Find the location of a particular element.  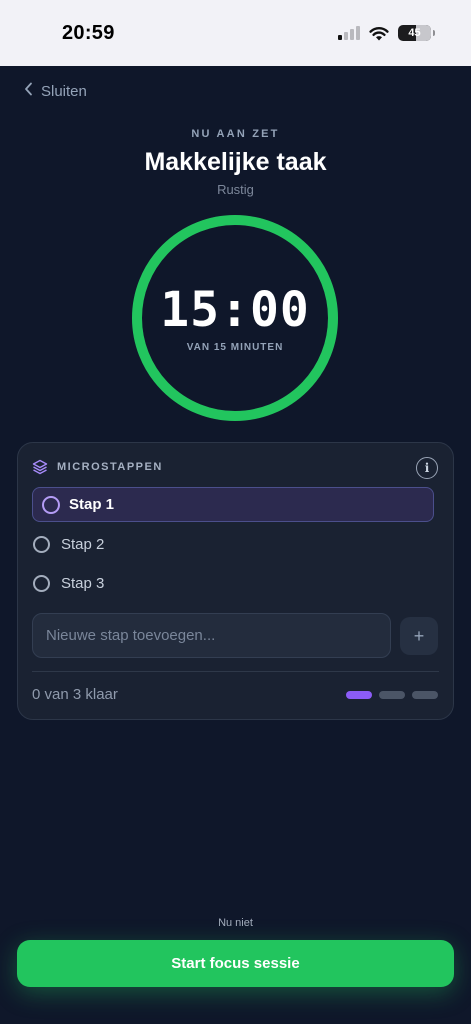

start-focus-session-button: Start focus sessie is located at coordinates (235, 963).